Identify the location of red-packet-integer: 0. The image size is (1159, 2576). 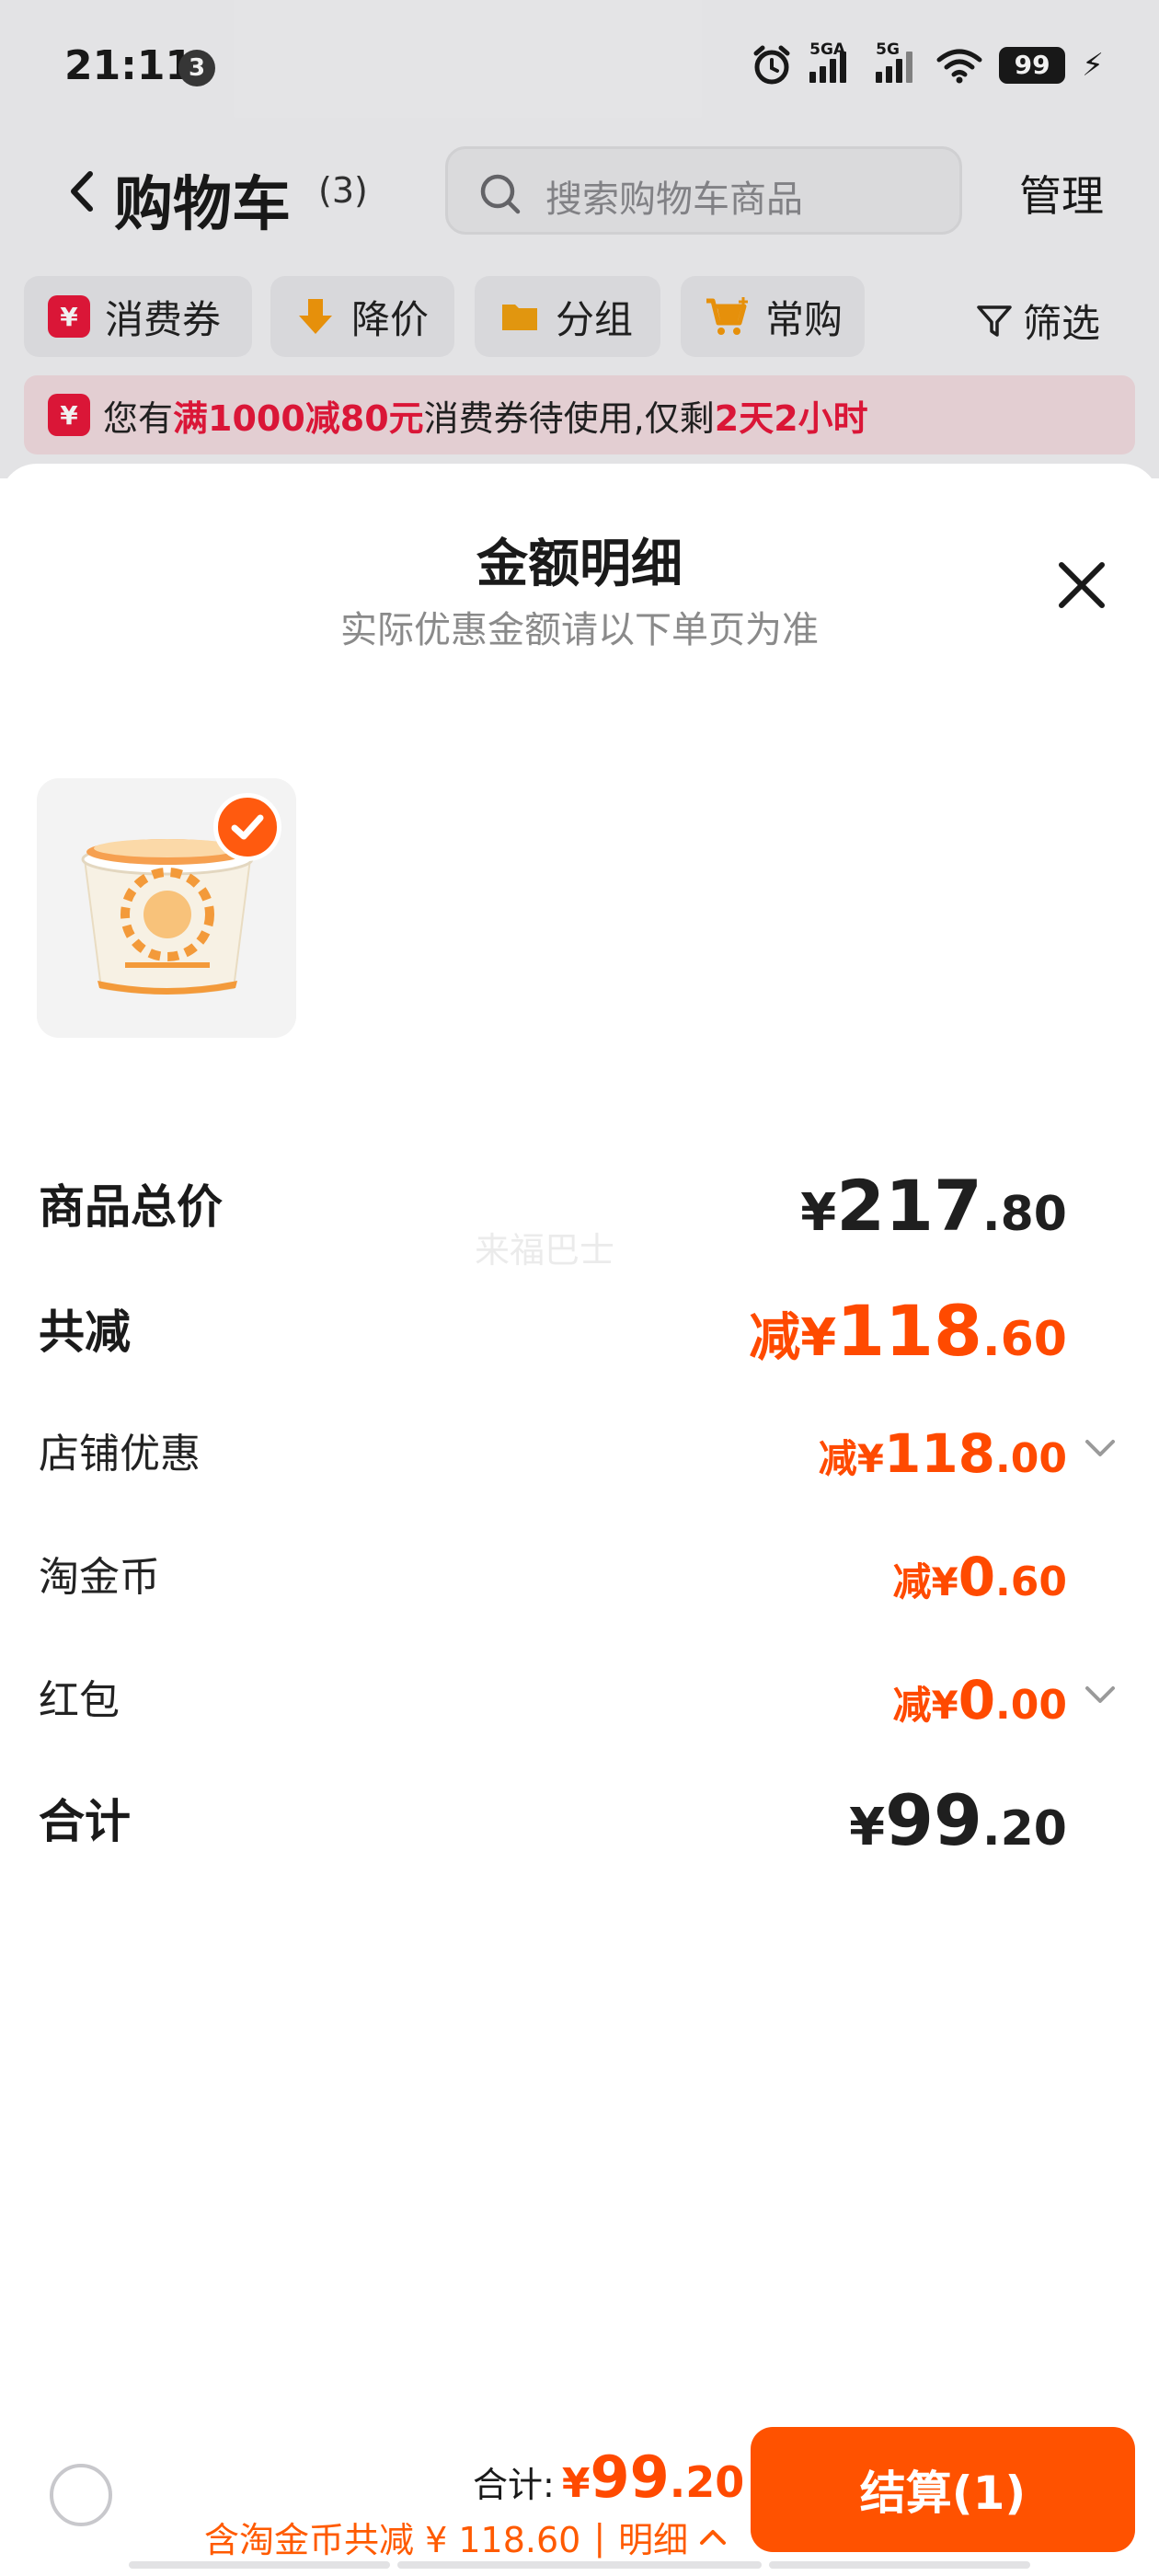
(977, 1700).